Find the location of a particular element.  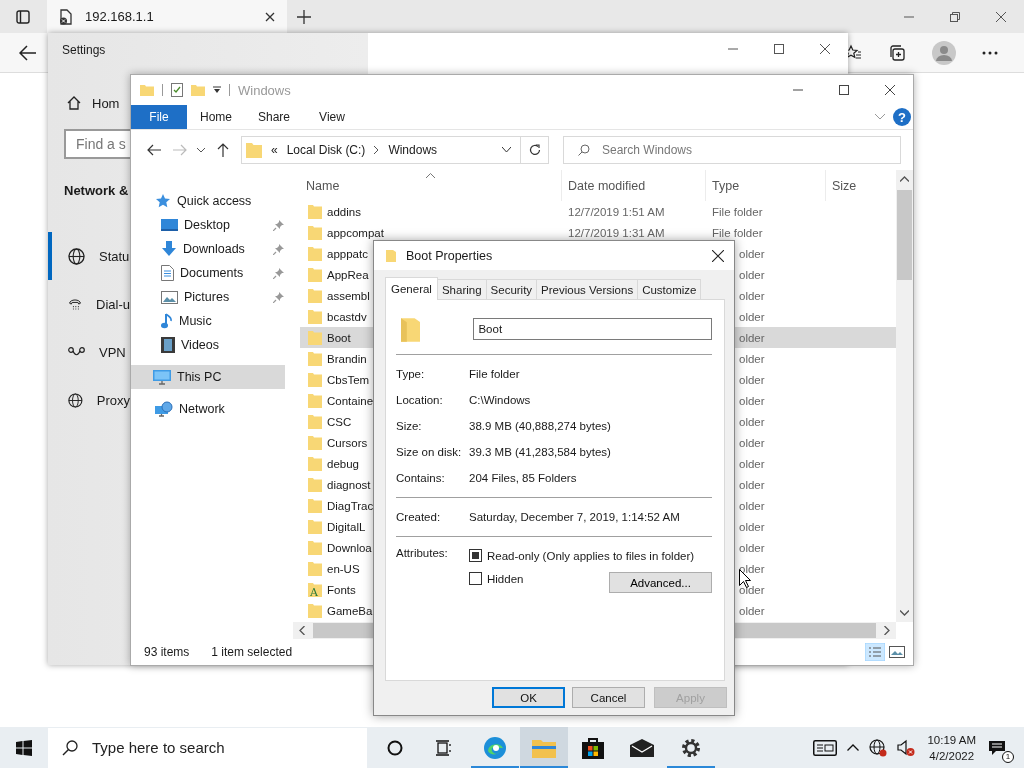

file-name: addins is located at coordinates (344, 211).